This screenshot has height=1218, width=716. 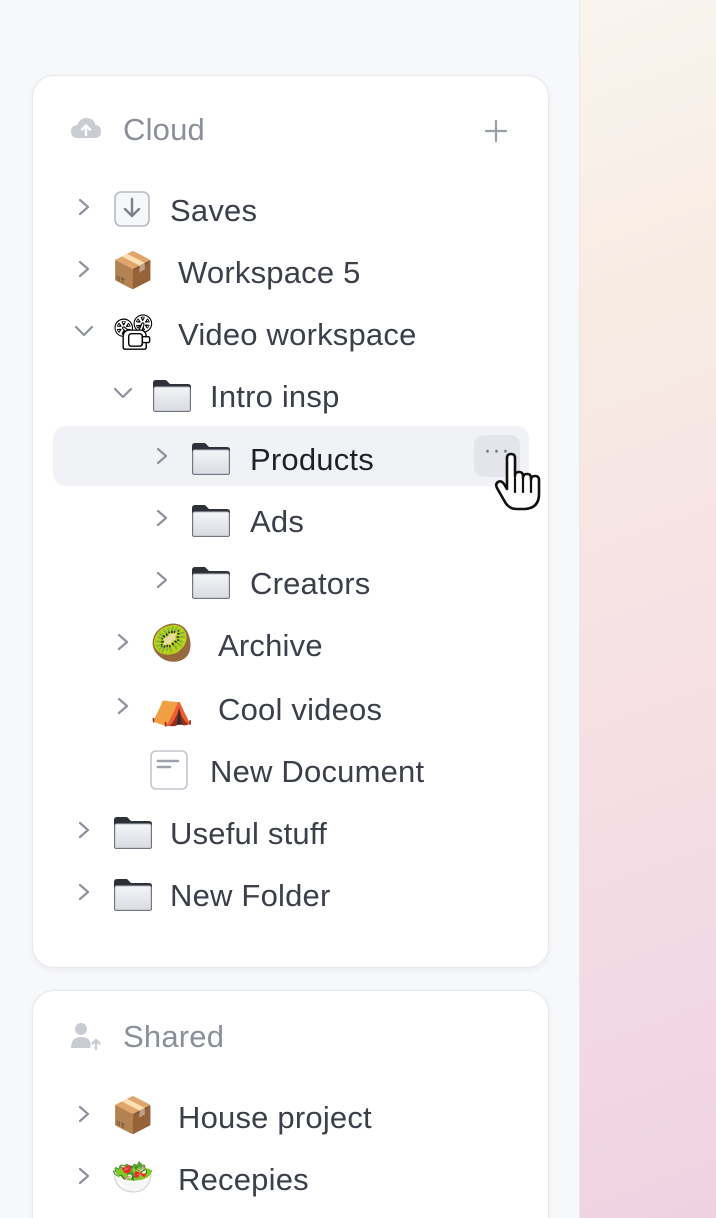 I want to click on shared-section-header: Shared, so click(x=290, y=1022).